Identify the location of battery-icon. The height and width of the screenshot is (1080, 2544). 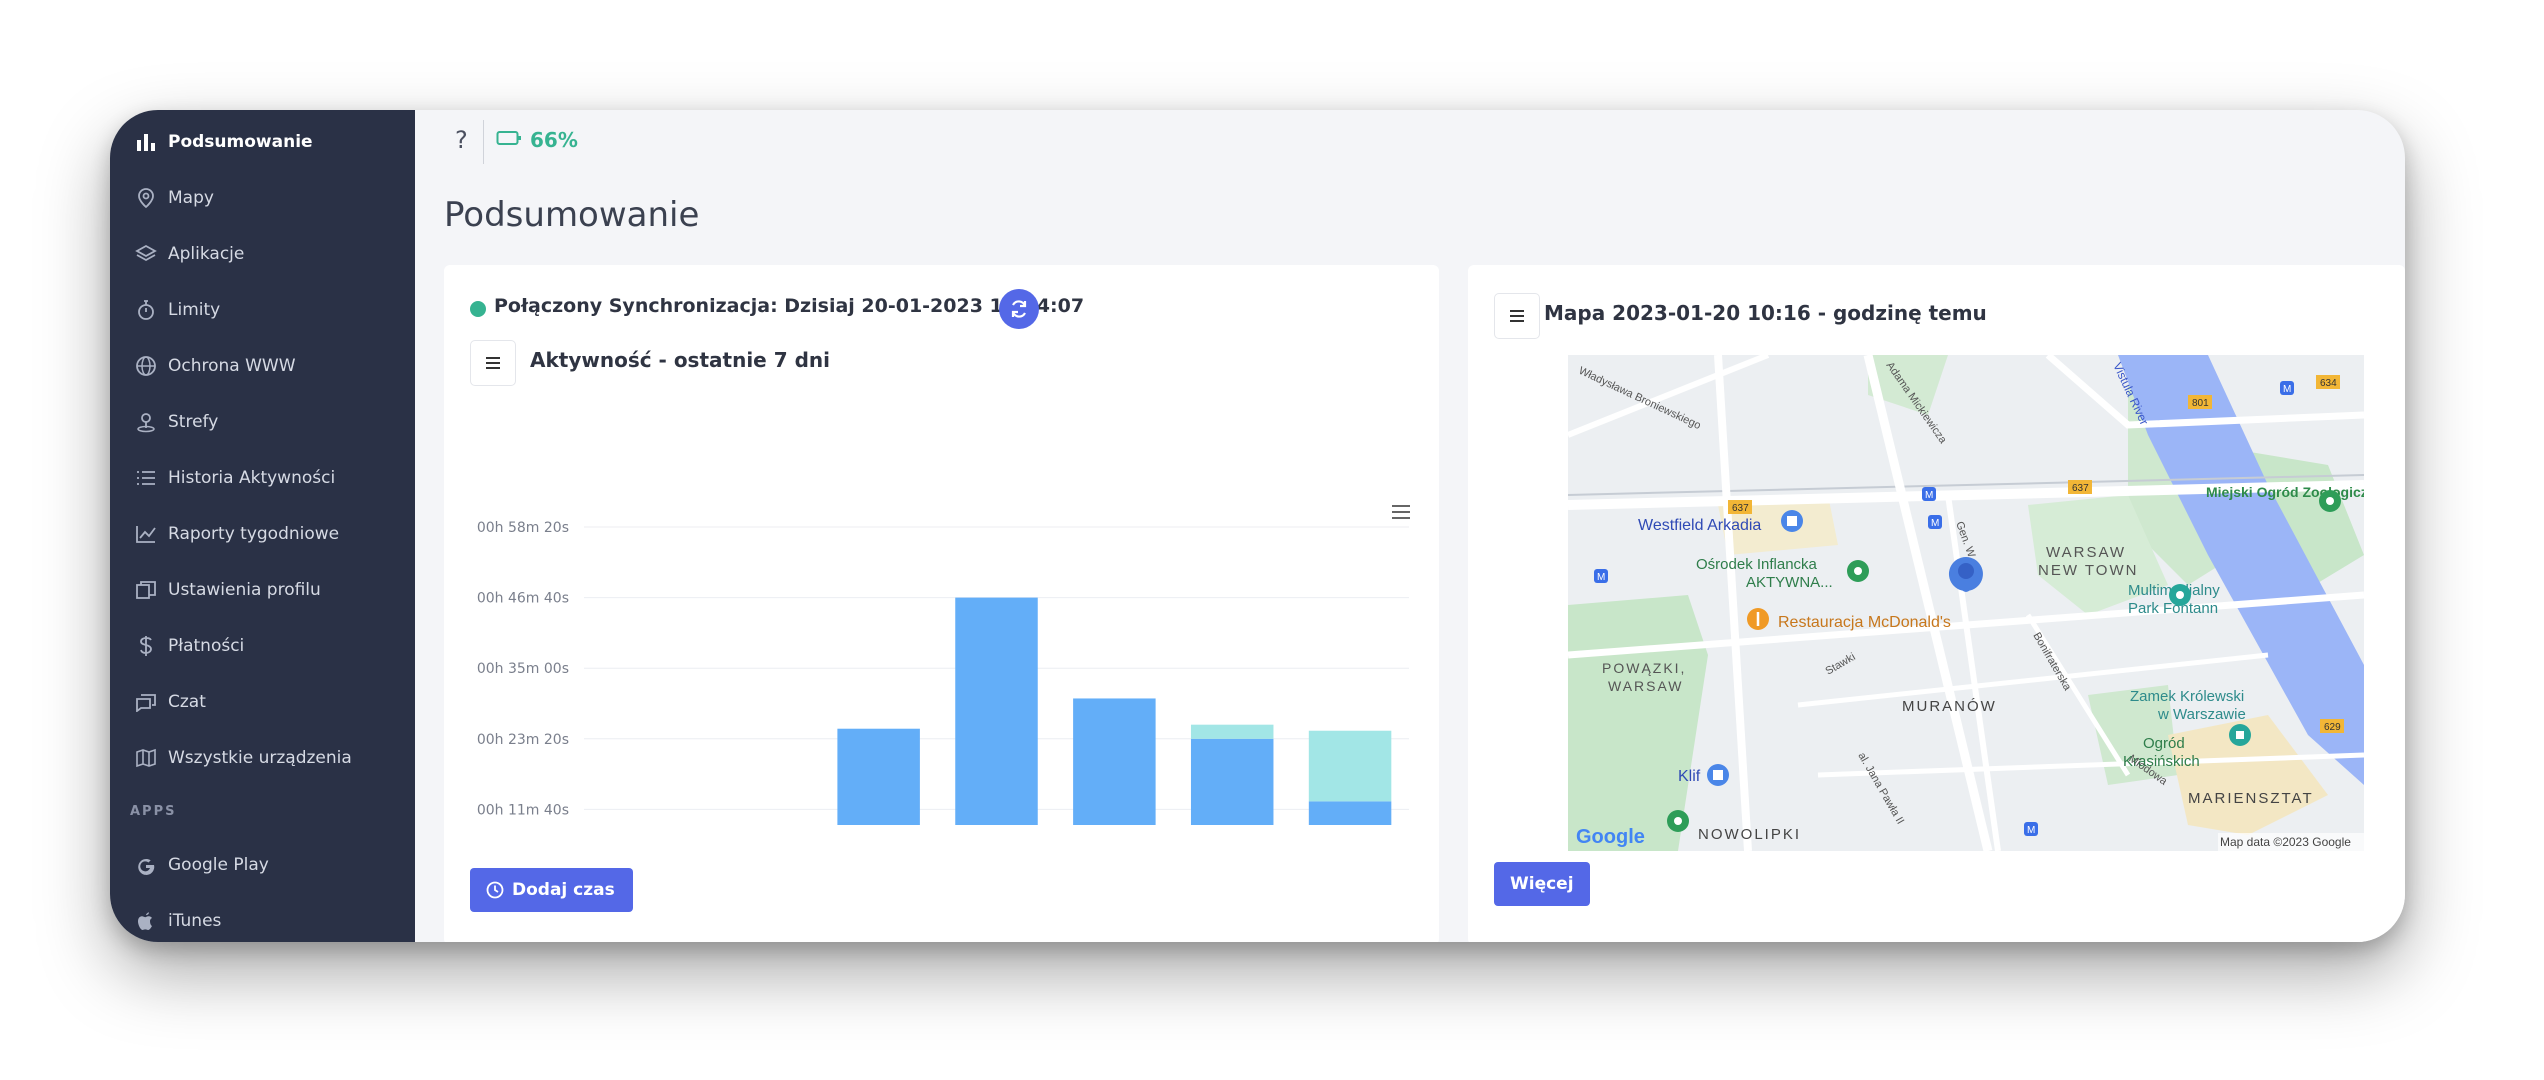
(509, 140).